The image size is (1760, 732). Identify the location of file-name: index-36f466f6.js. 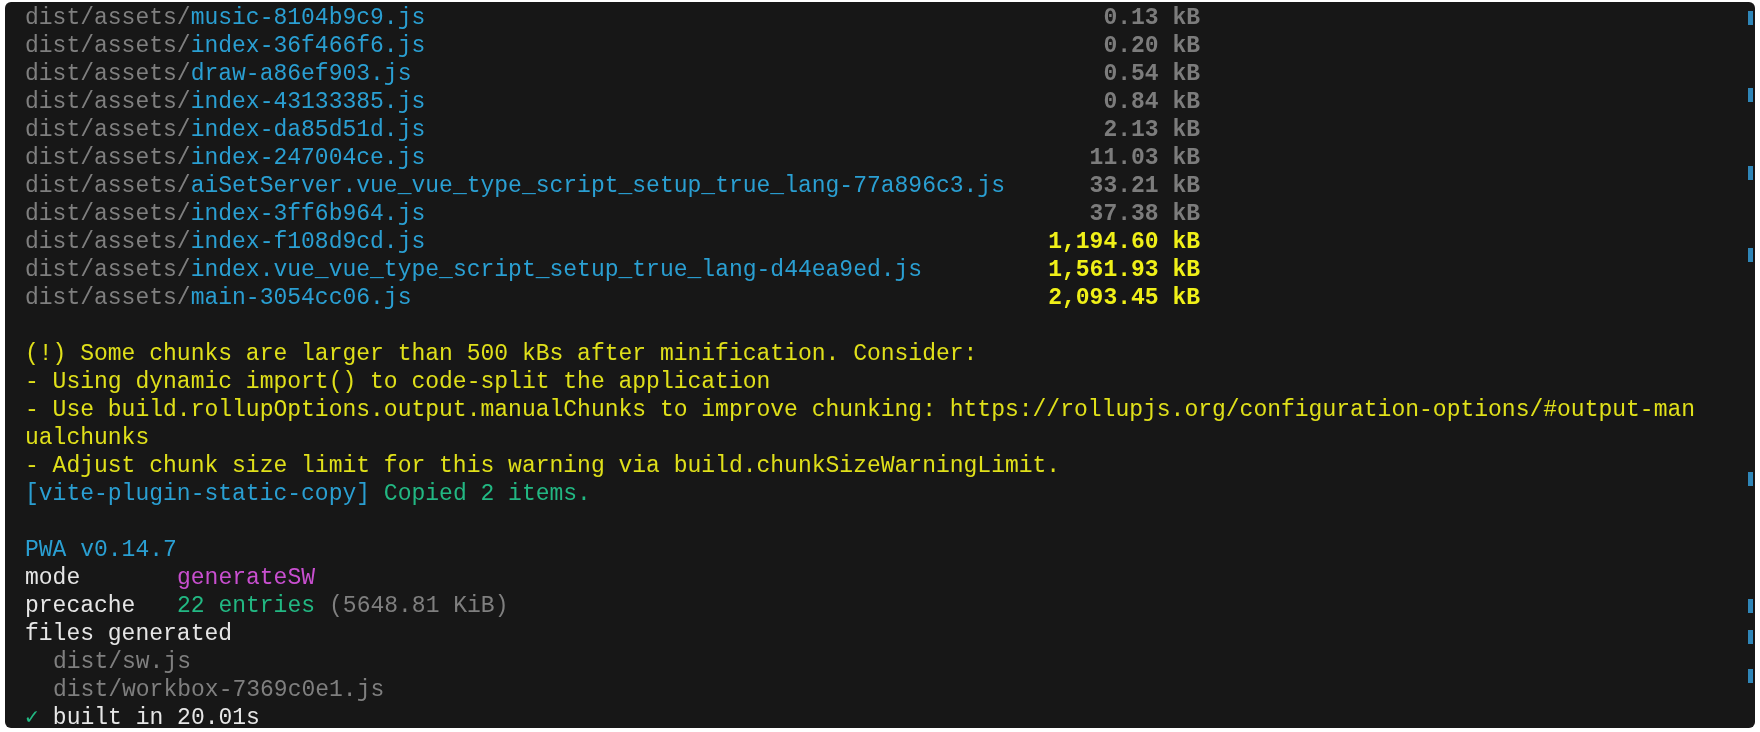
(308, 46).